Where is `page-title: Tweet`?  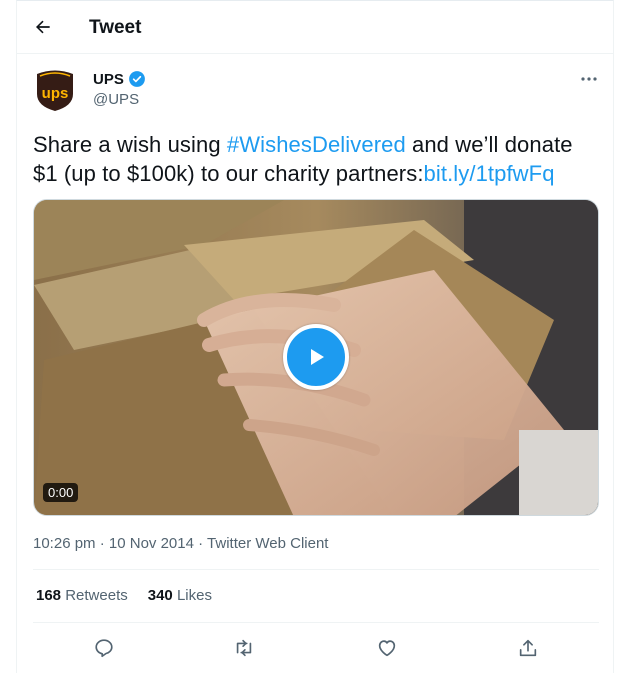
page-title: Tweet is located at coordinates (115, 27).